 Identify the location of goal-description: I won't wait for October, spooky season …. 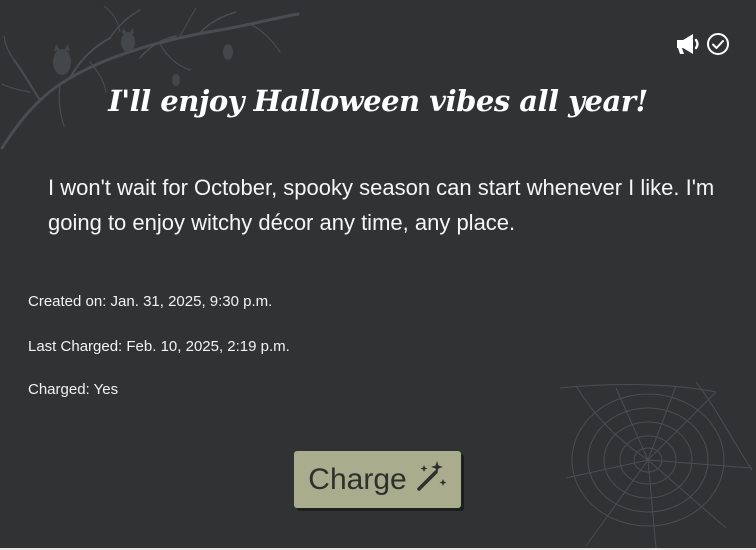
(381, 205).